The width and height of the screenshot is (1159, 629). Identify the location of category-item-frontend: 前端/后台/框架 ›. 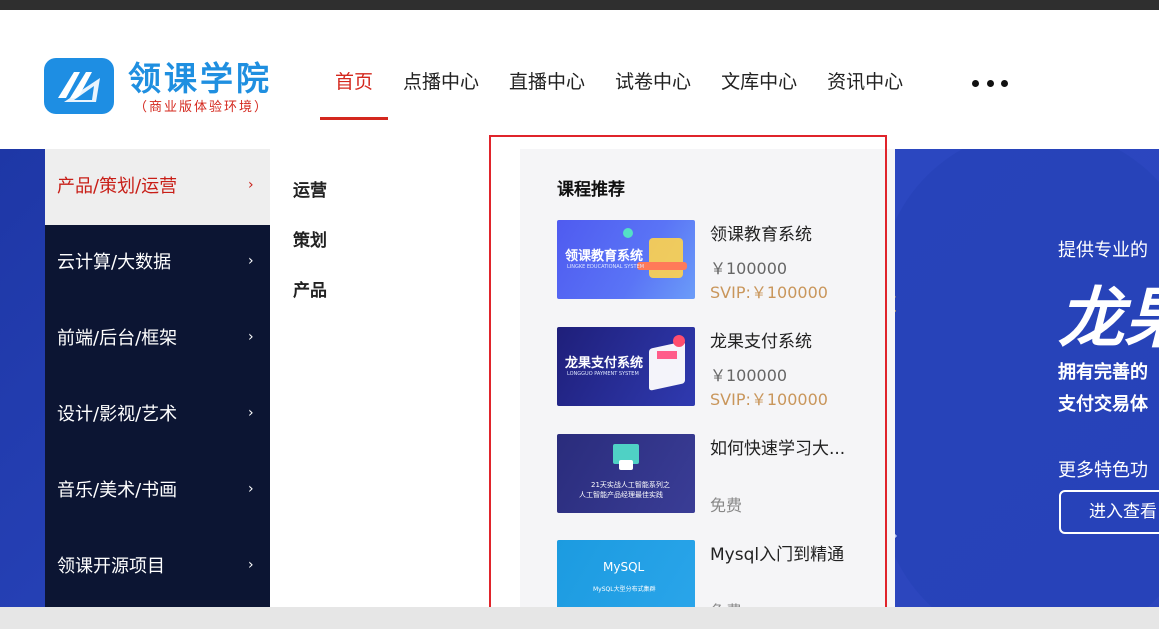
(157, 339).